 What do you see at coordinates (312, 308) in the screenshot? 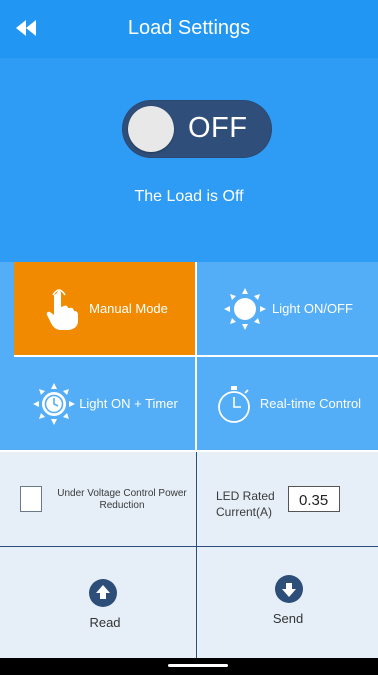
I see `mode-light-onoff-label: Light ON/OFF` at bounding box center [312, 308].